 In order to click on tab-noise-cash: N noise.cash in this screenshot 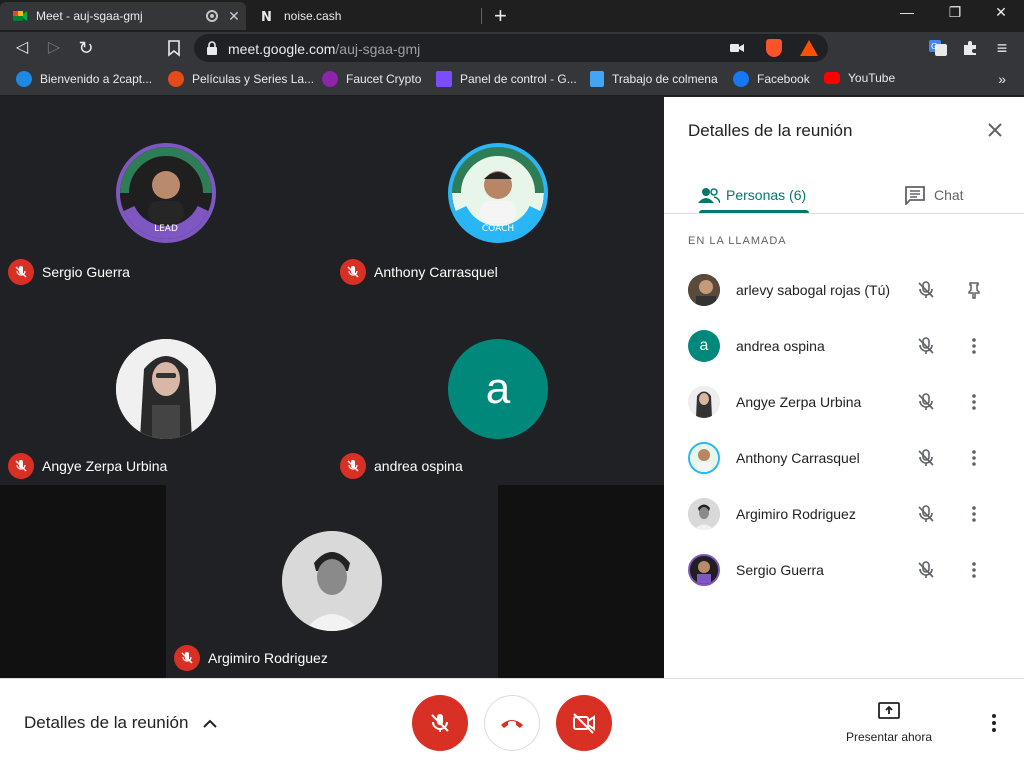, I will do `click(365, 16)`.